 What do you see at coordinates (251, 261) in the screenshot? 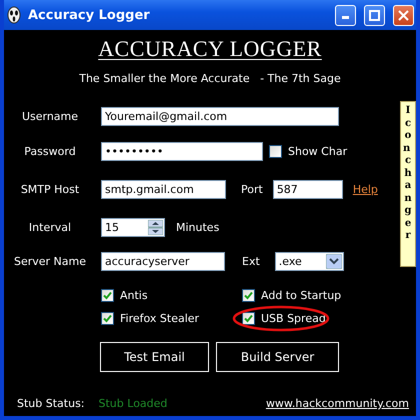
I see `field-label: Ext` at bounding box center [251, 261].